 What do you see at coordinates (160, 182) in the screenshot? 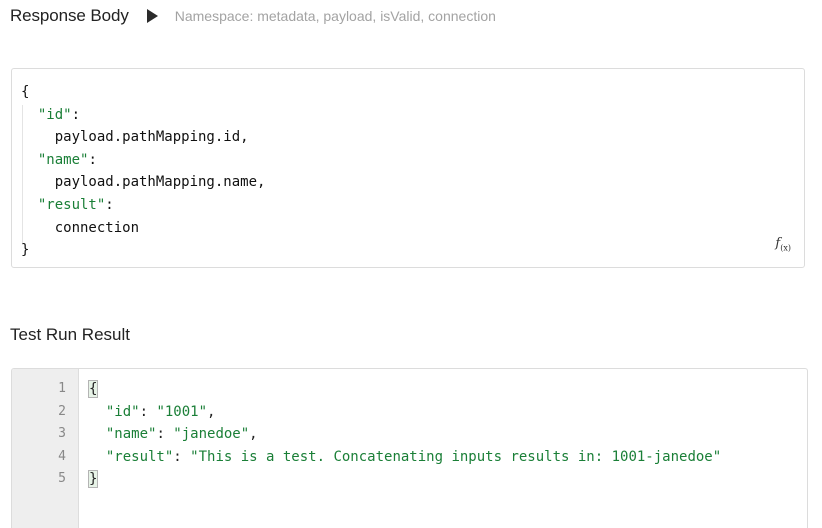
I see `code-value: payload.pathMapping.name,` at bounding box center [160, 182].